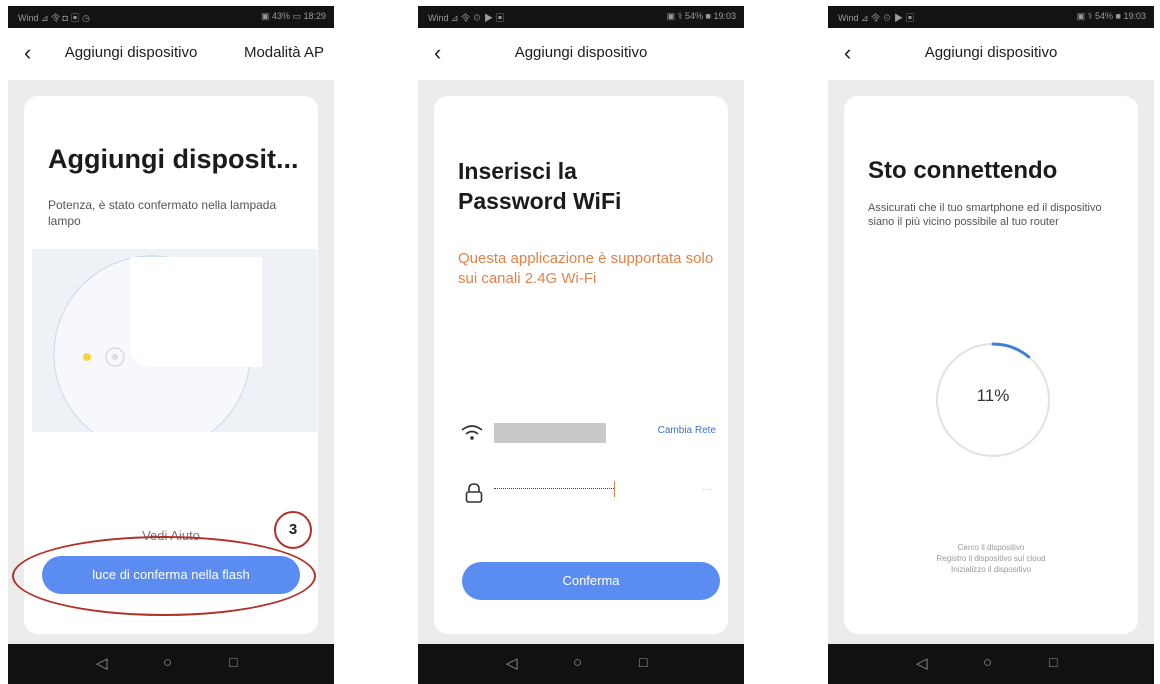  What do you see at coordinates (157, 343) in the screenshot?
I see `lamp-illustration-graphic` at bounding box center [157, 343].